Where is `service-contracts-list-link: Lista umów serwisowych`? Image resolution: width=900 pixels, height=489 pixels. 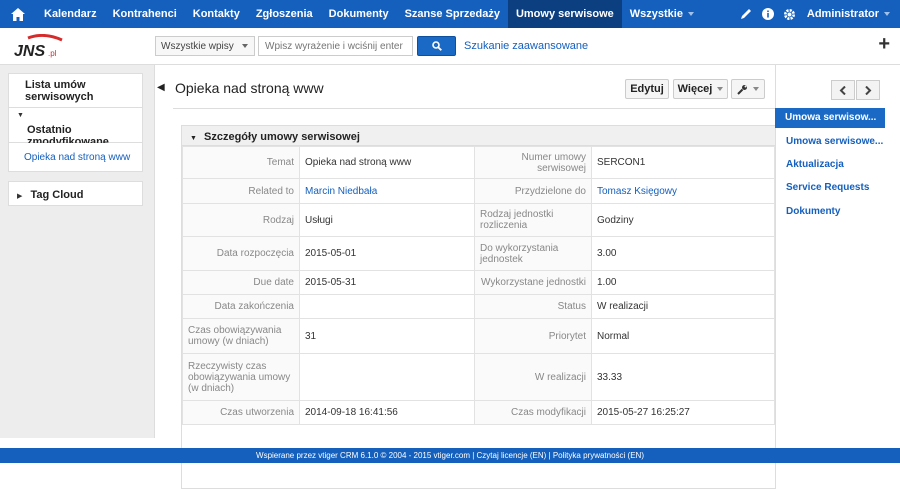 service-contracts-list-link: Lista umów serwisowych is located at coordinates (83, 91).